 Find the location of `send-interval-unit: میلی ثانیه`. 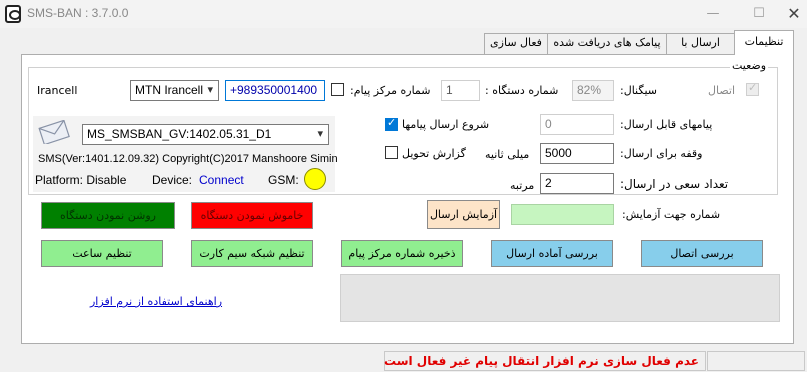

send-interval-unit: میلی ثانیه is located at coordinates (507, 154).